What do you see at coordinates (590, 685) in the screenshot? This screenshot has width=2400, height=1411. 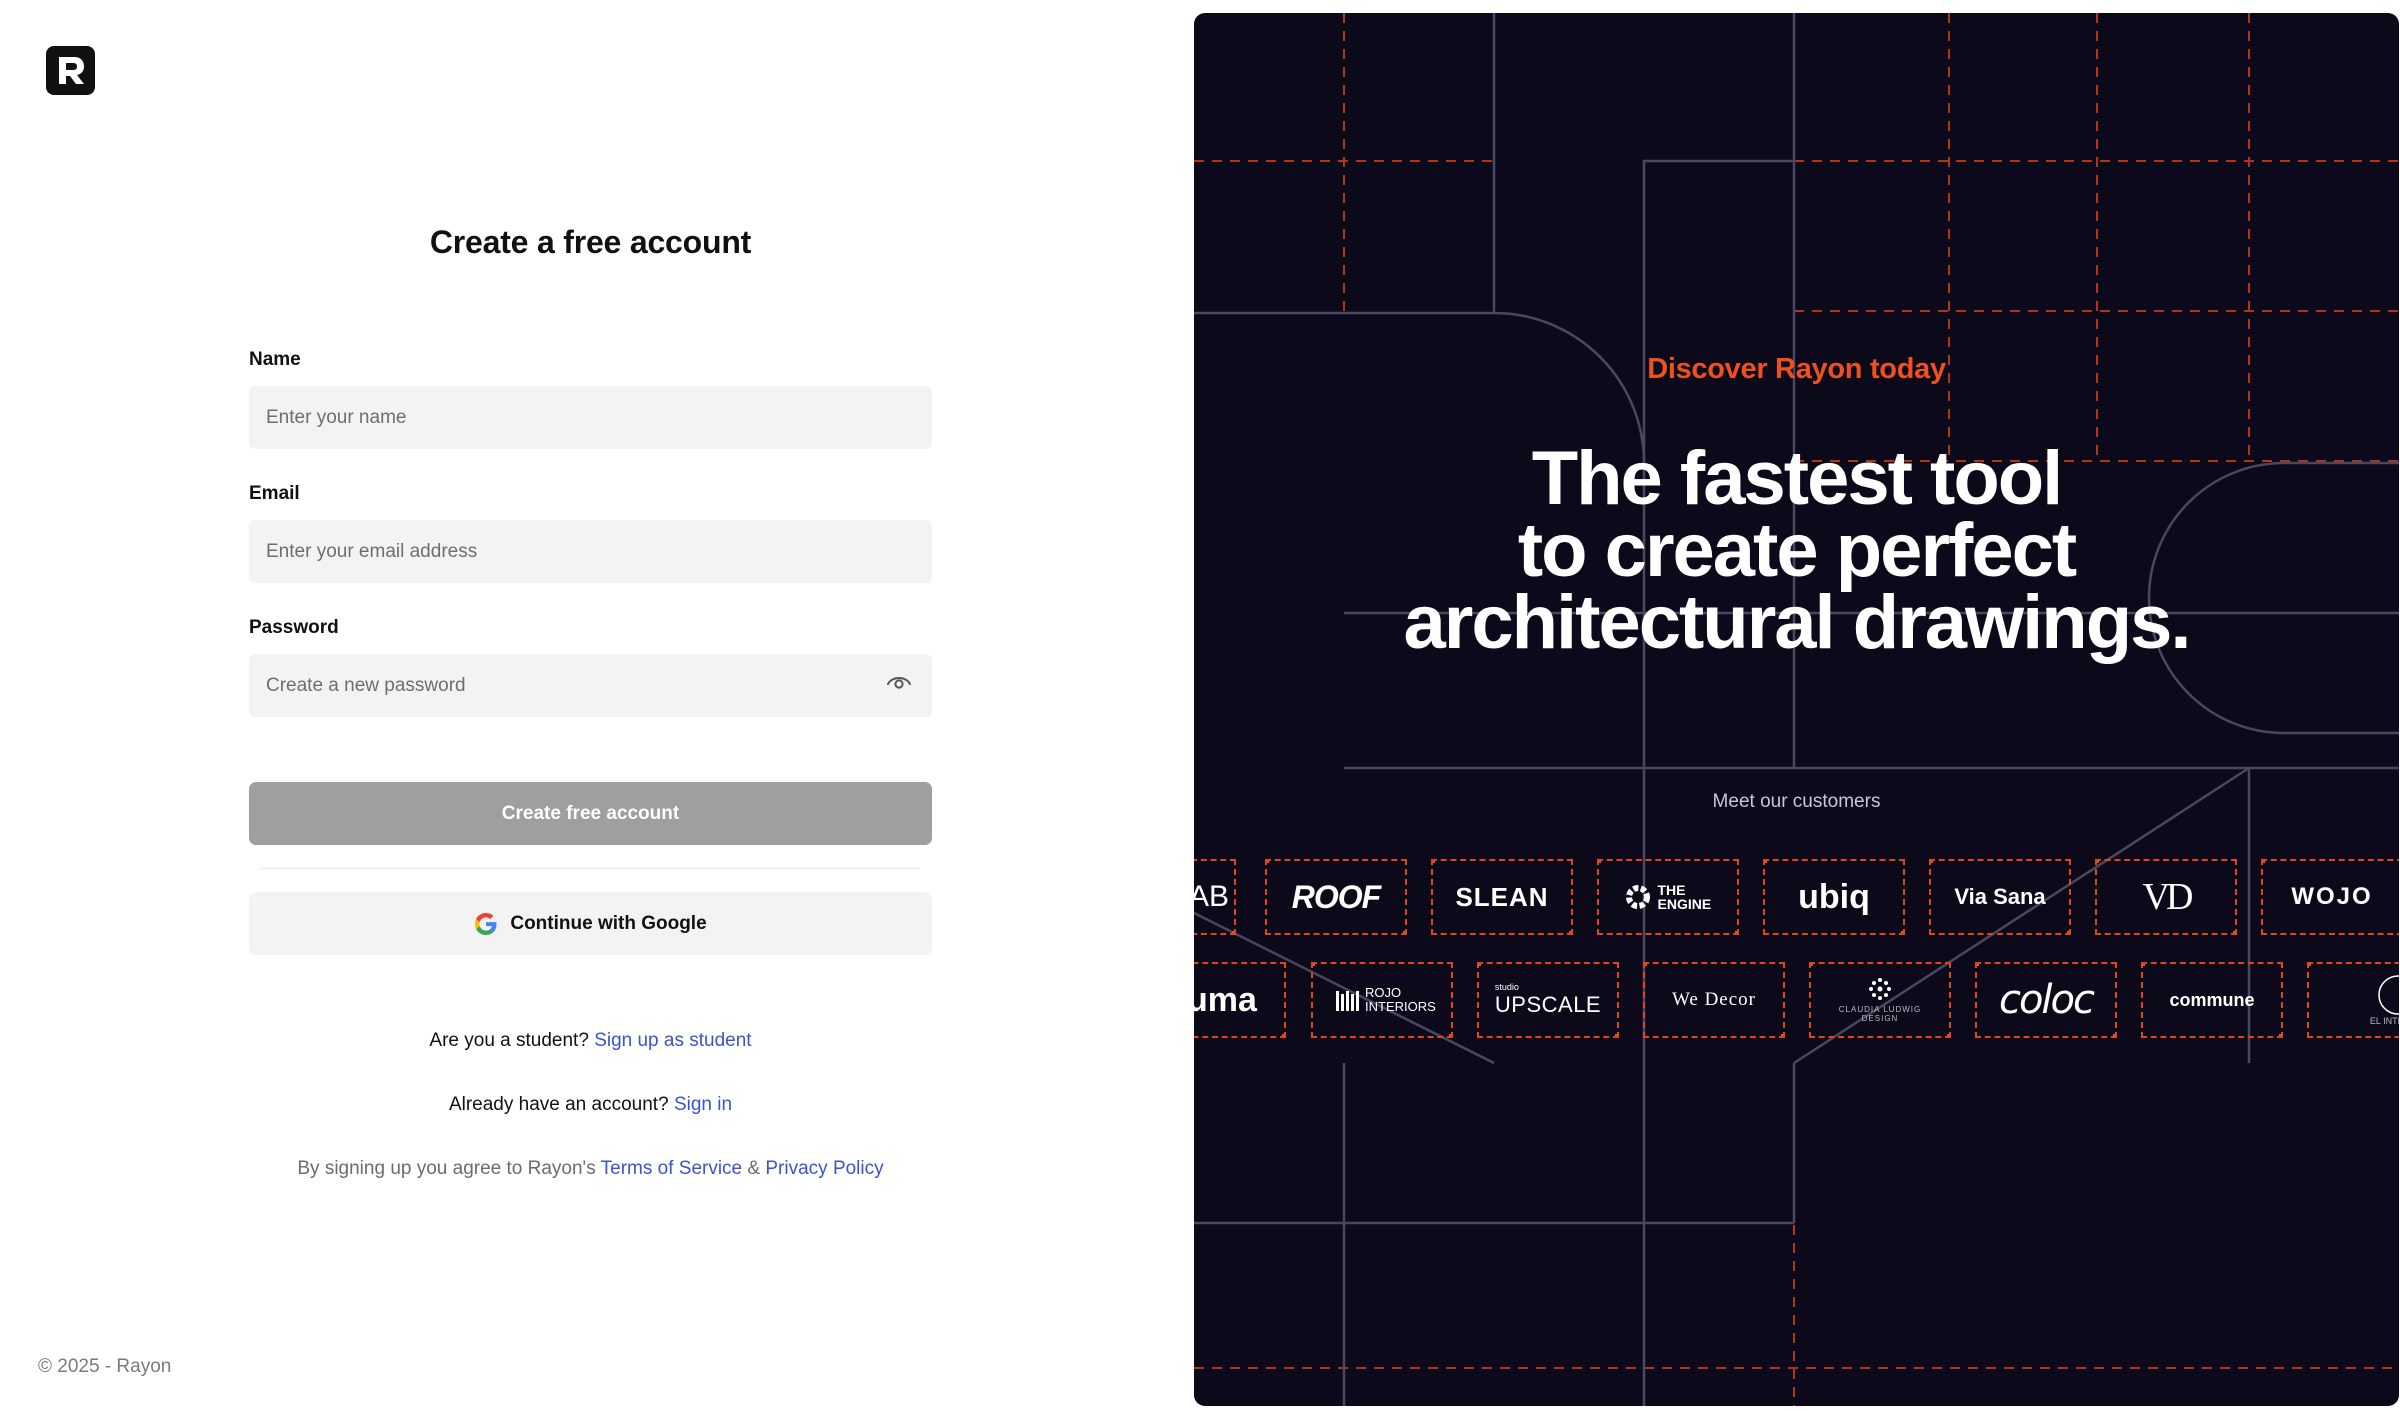 I see `password-input` at bounding box center [590, 685].